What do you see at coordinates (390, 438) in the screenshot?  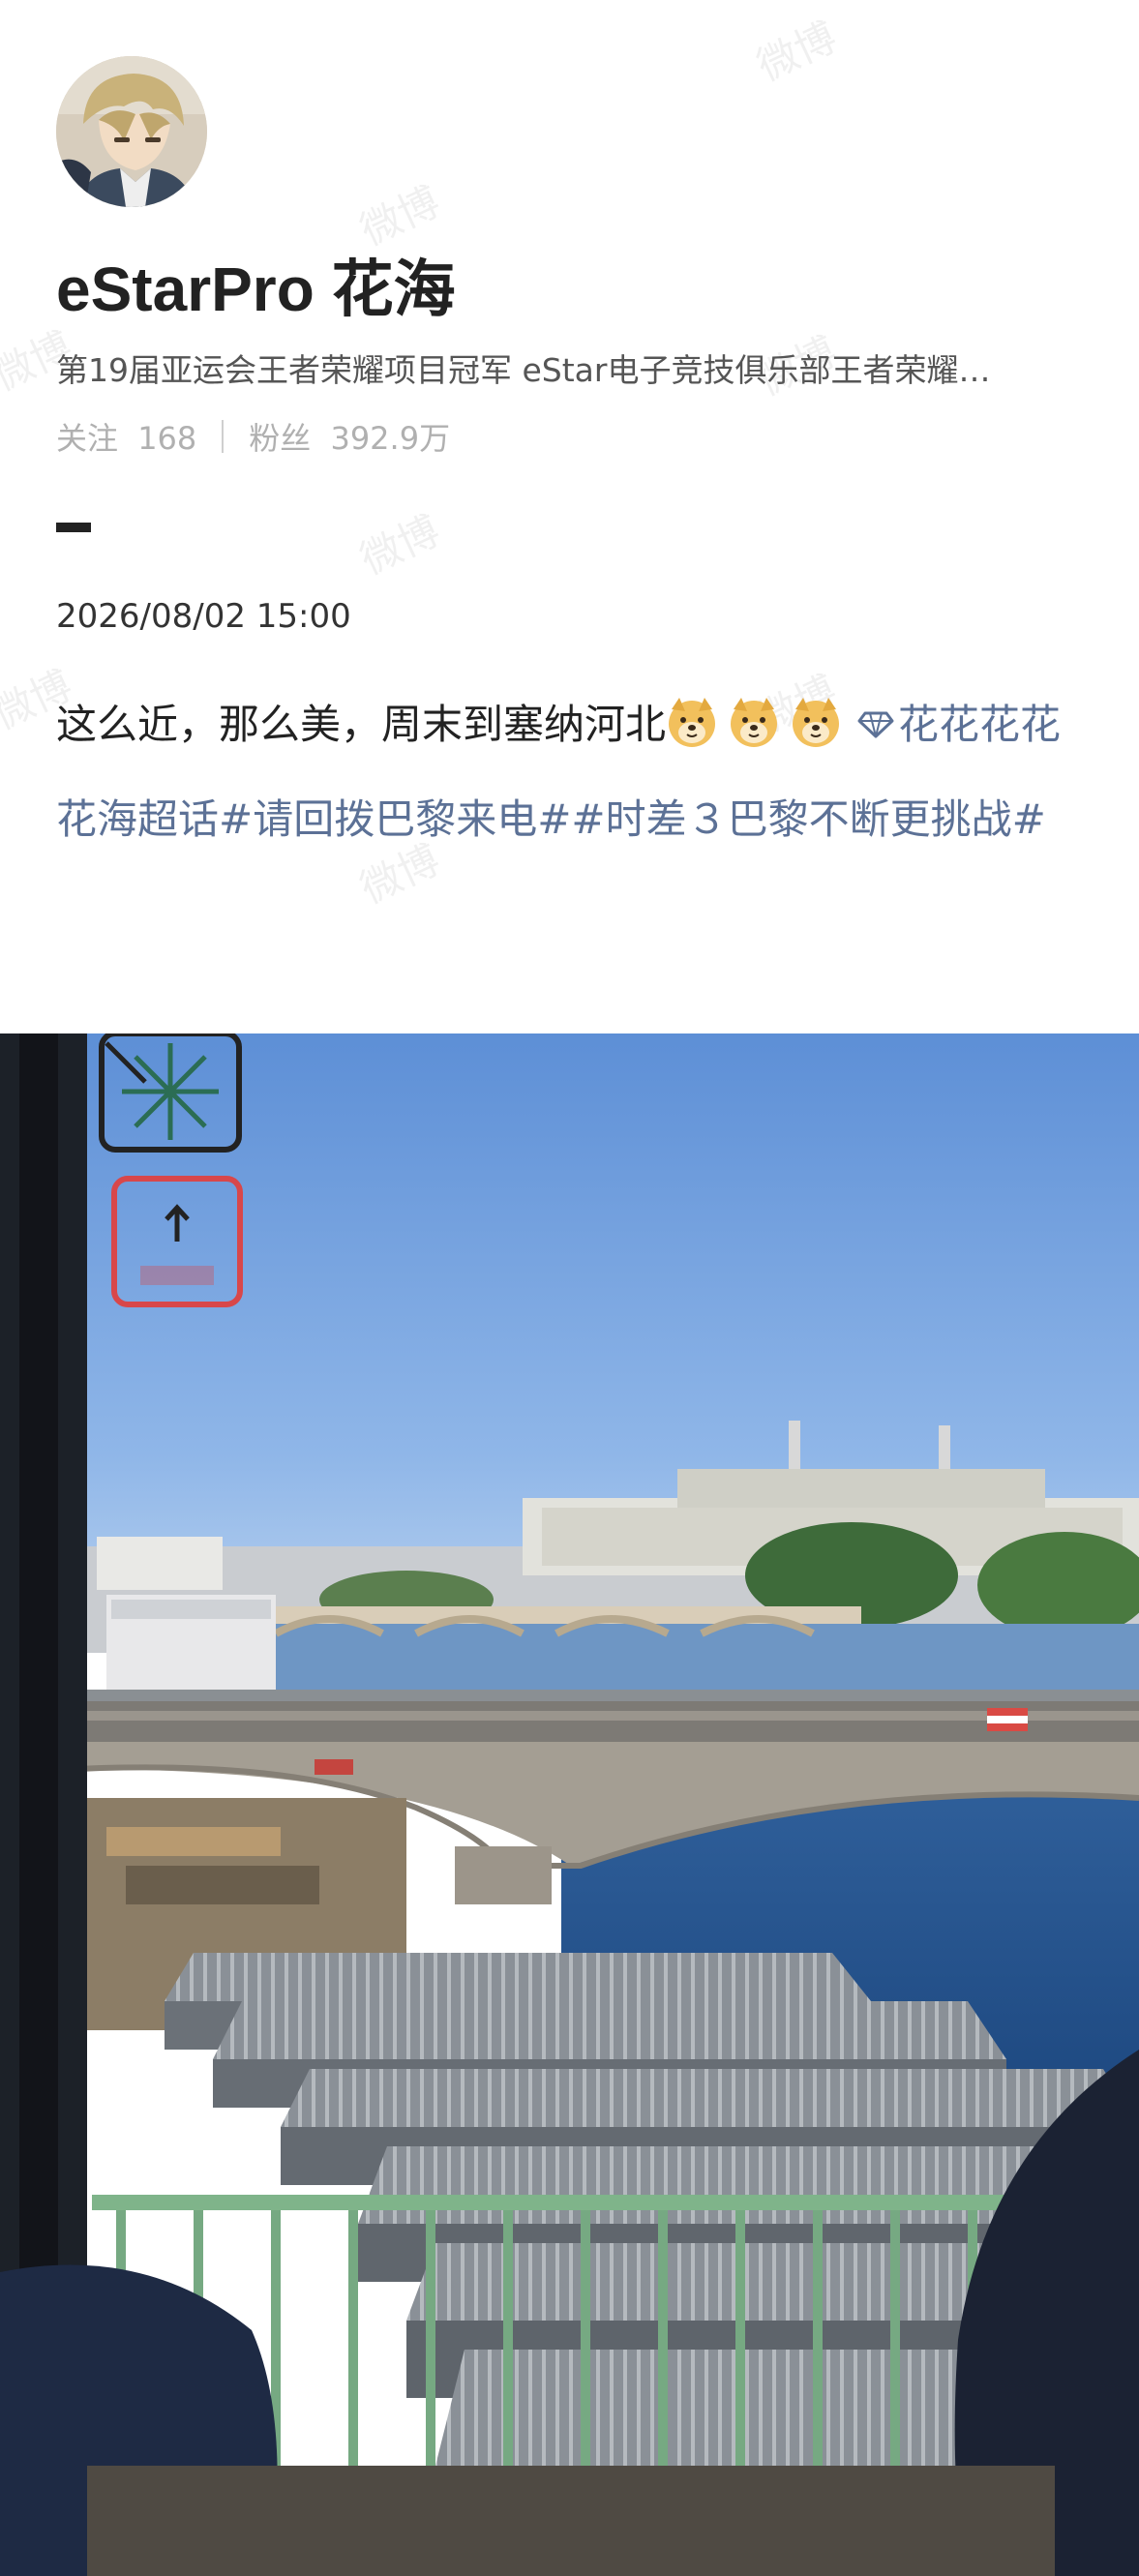 I see `followers-count: 392.9万` at bounding box center [390, 438].